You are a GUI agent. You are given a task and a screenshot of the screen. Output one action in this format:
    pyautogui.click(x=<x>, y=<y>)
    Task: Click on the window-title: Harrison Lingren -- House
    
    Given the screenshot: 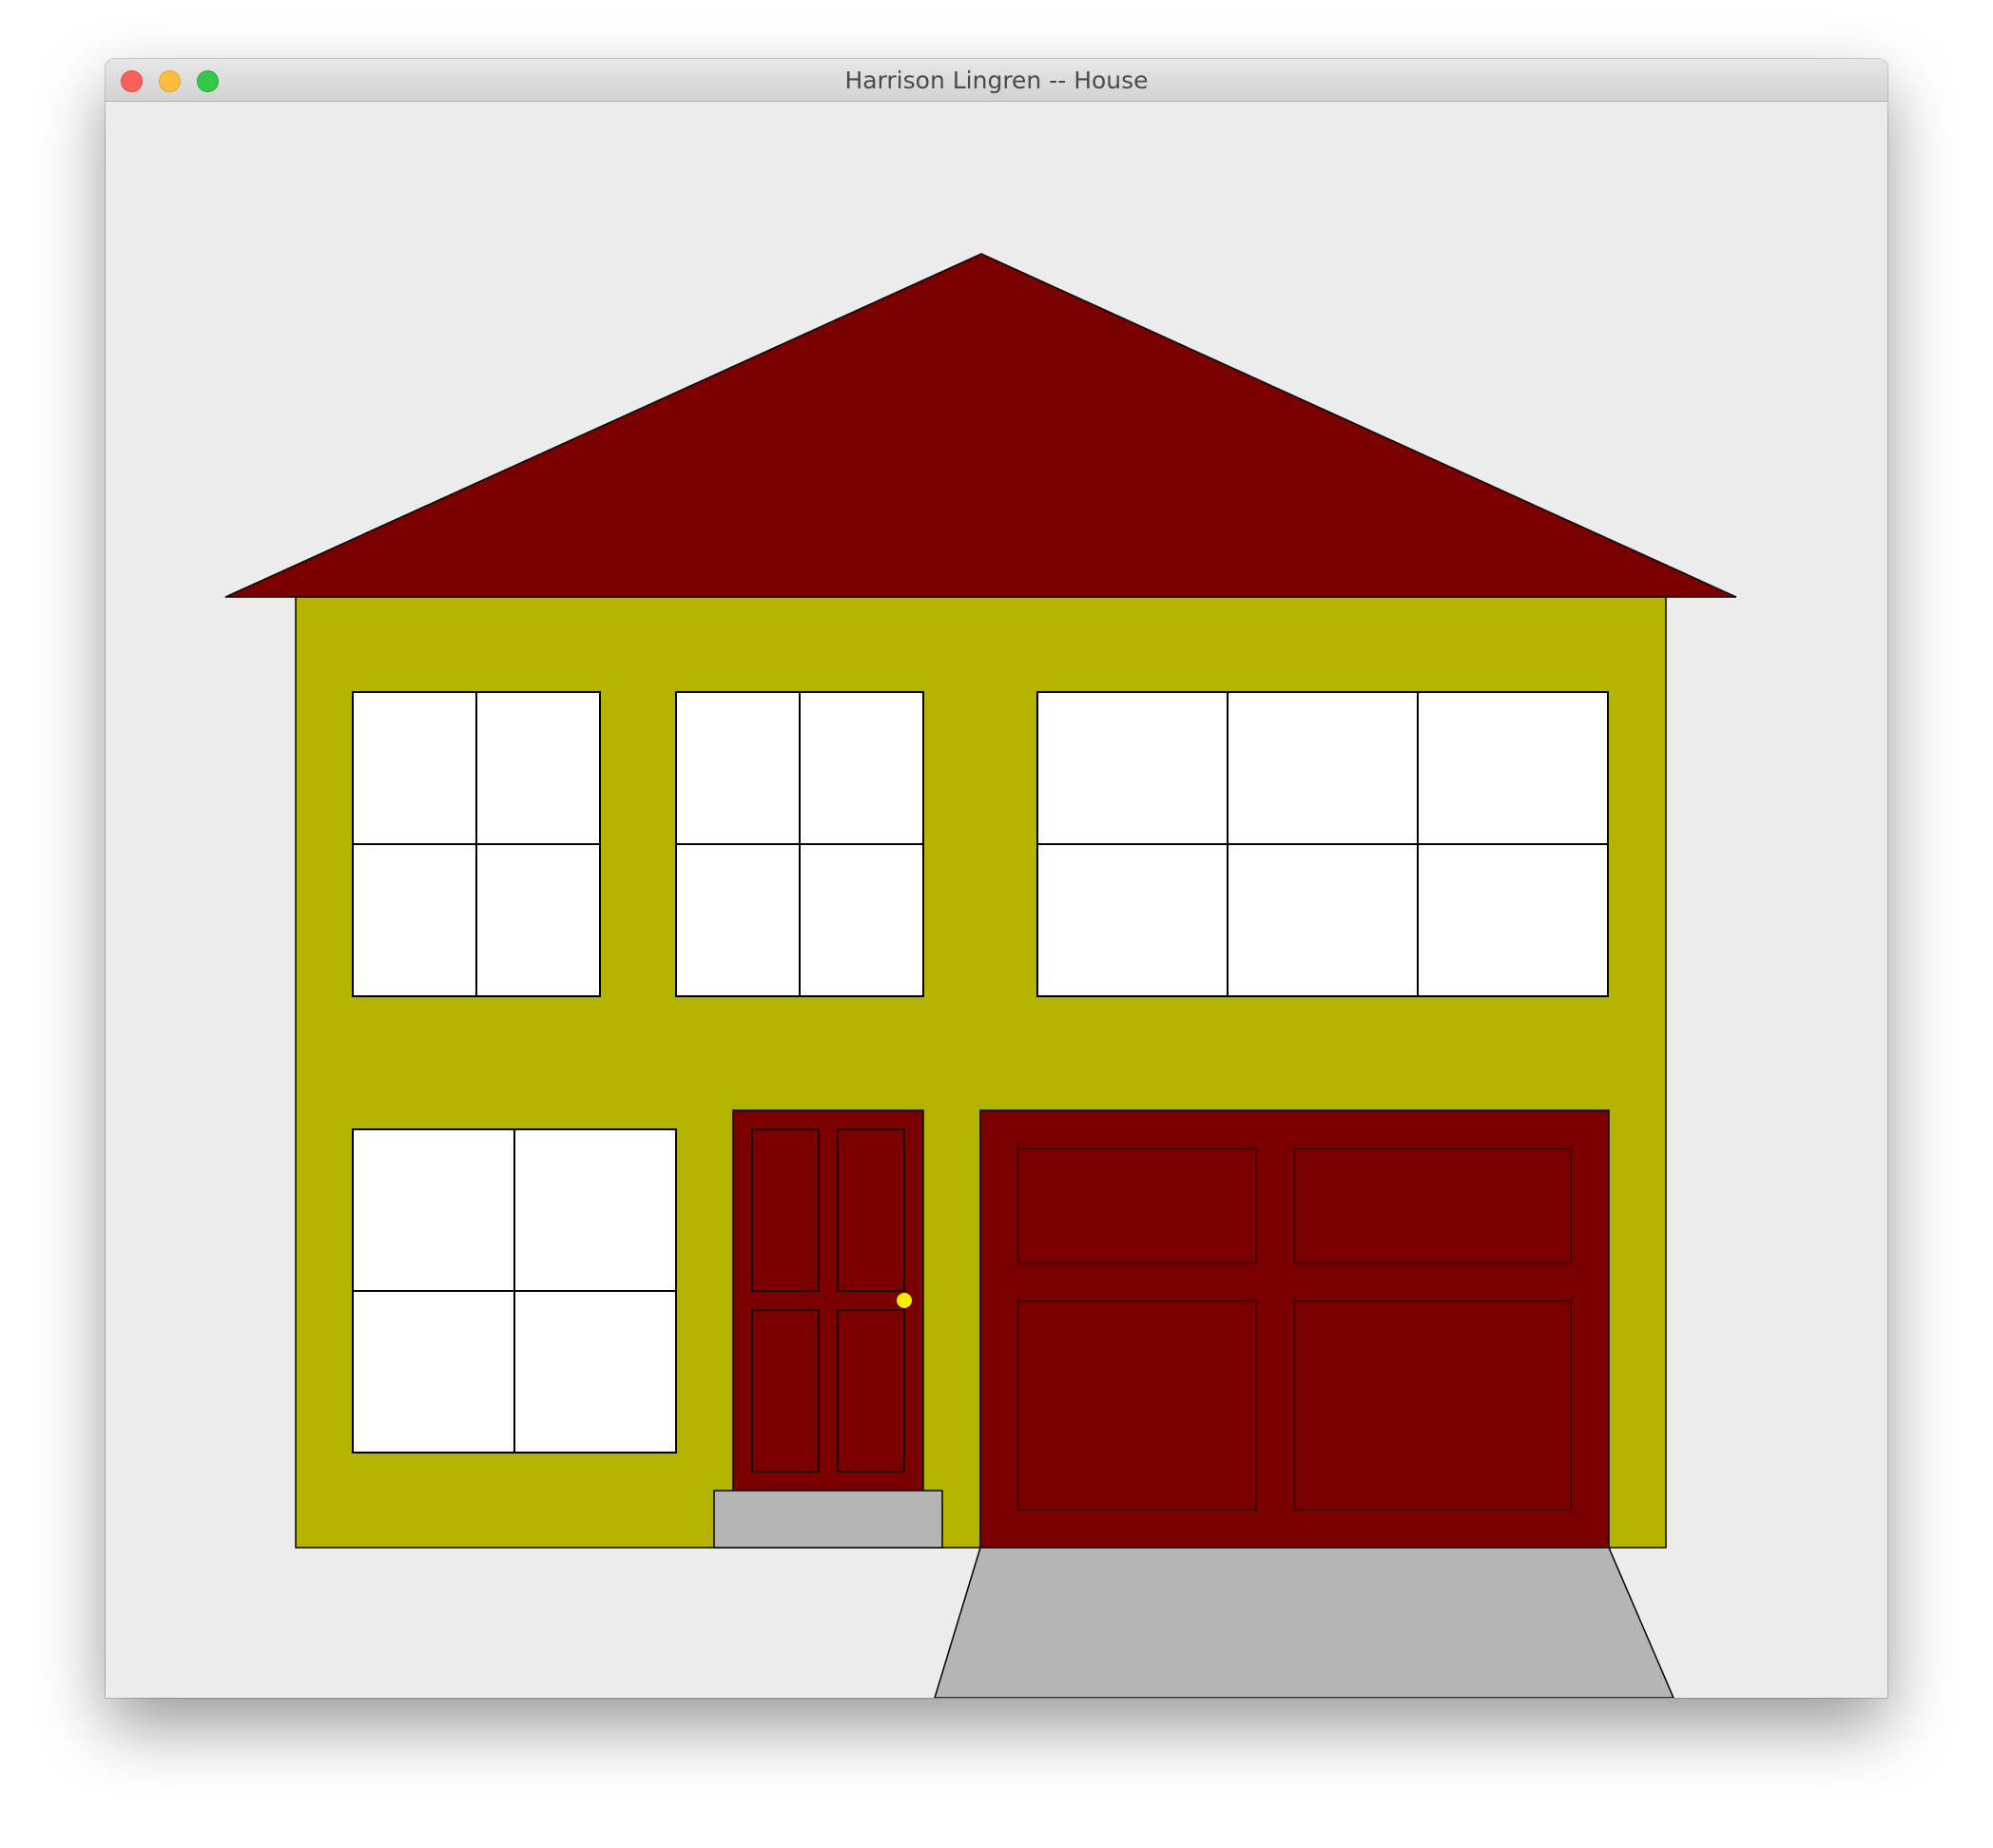 What is the action you would take?
    pyautogui.click(x=996, y=80)
    